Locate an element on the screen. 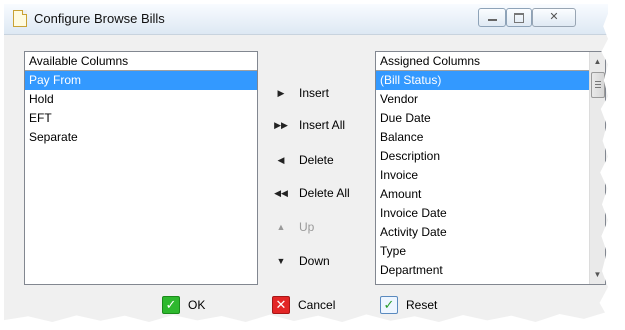 This screenshot has width=625, height=330. window-title: Configure Browse Bills is located at coordinates (99, 18).